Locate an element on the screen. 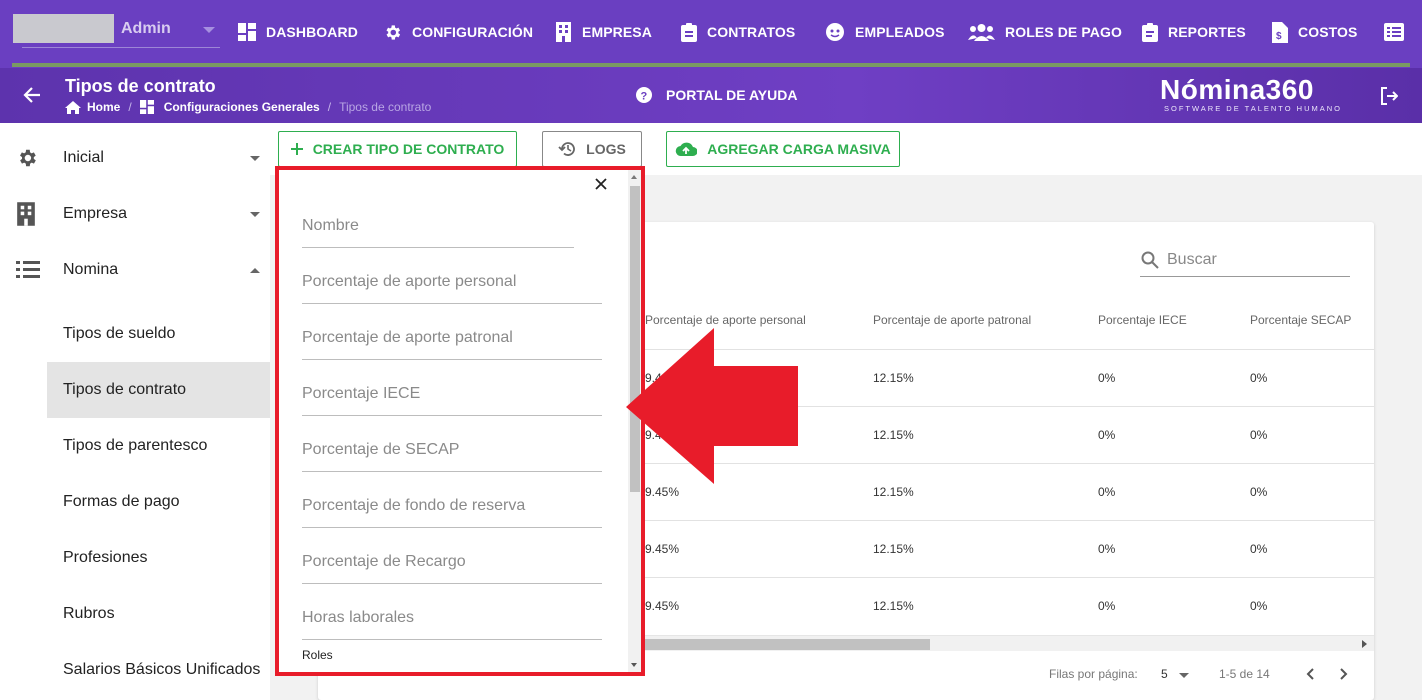  breadcrumb-home: Home is located at coordinates (103, 107).